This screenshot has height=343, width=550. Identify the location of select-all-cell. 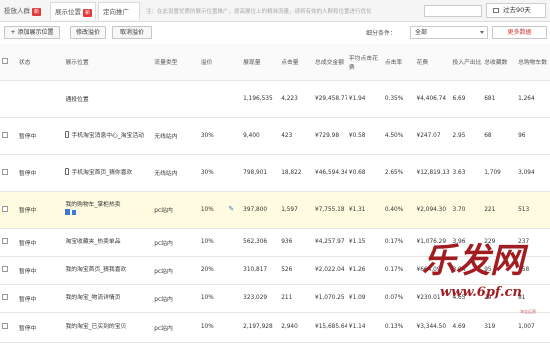
(8, 62).